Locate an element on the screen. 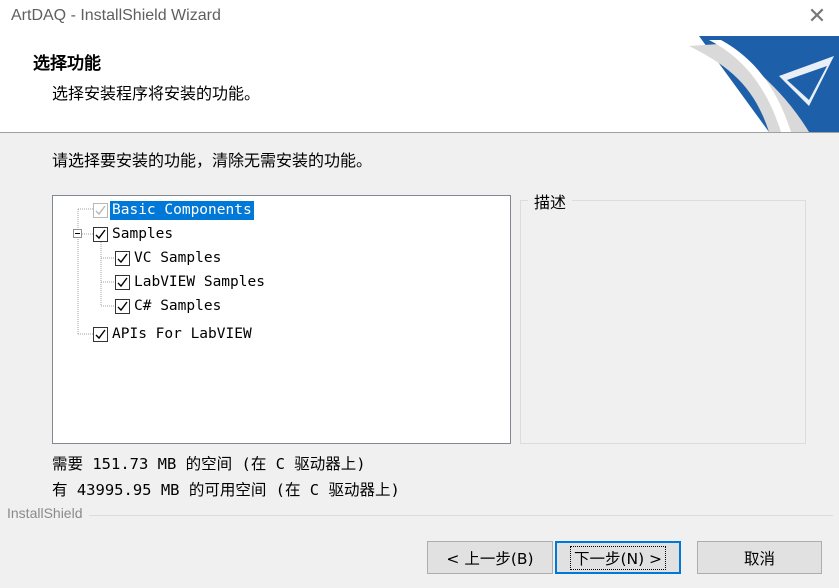 Image resolution: width=839 pixels, height=588 pixels. tree-item-label: Samples is located at coordinates (143, 234).